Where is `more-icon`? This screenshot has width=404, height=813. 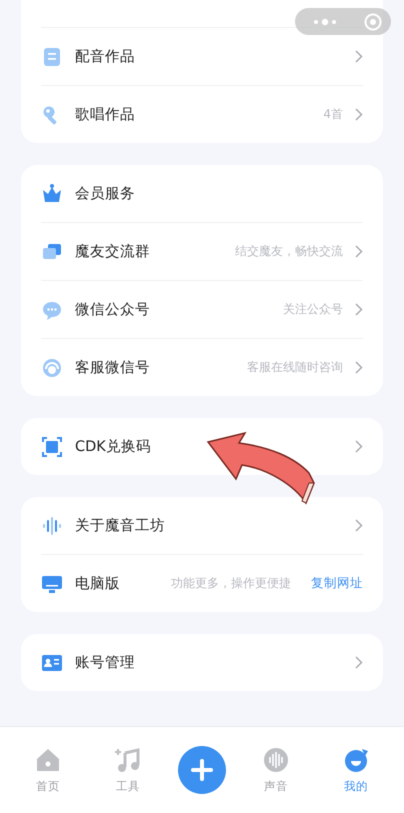 more-icon is located at coordinates (325, 22).